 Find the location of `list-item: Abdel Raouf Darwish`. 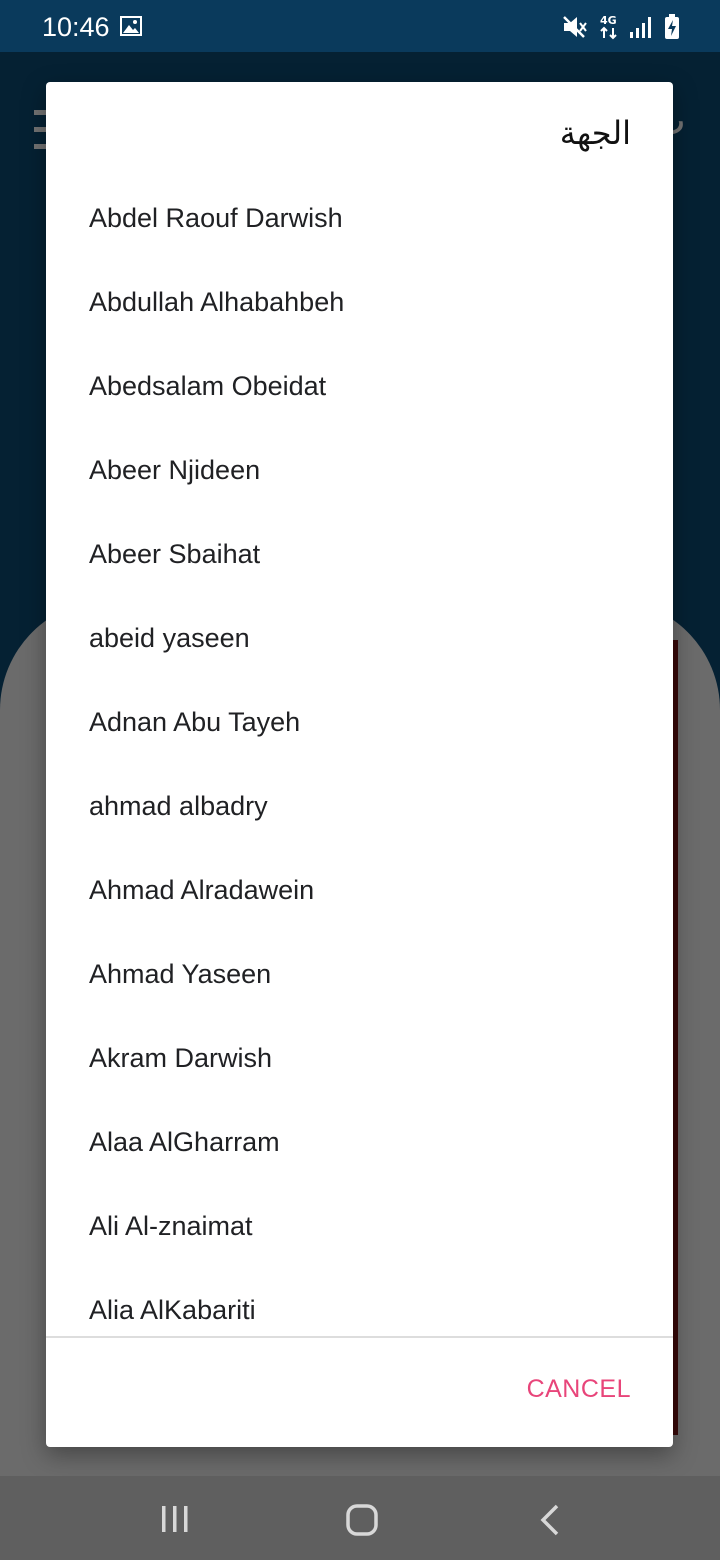

list-item: Abdel Raouf Darwish is located at coordinates (359, 218).